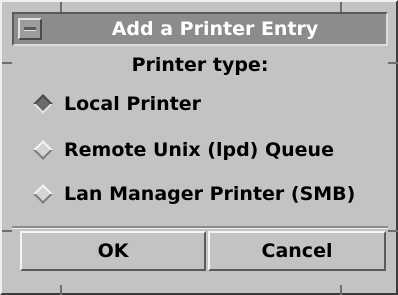 Image resolution: width=398 pixels, height=295 pixels. What do you see at coordinates (200, 65) in the screenshot?
I see `printer-type-heading: Printer type:` at bounding box center [200, 65].